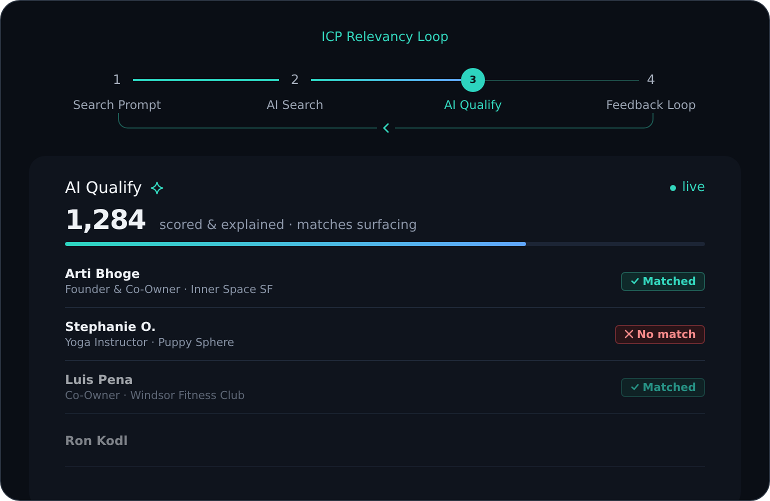 Image resolution: width=770 pixels, height=501 pixels. What do you see at coordinates (288, 225) in the screenshot?
I see `count-caption: scored & explained · matches surfacing` at bounding box center [288, 225].